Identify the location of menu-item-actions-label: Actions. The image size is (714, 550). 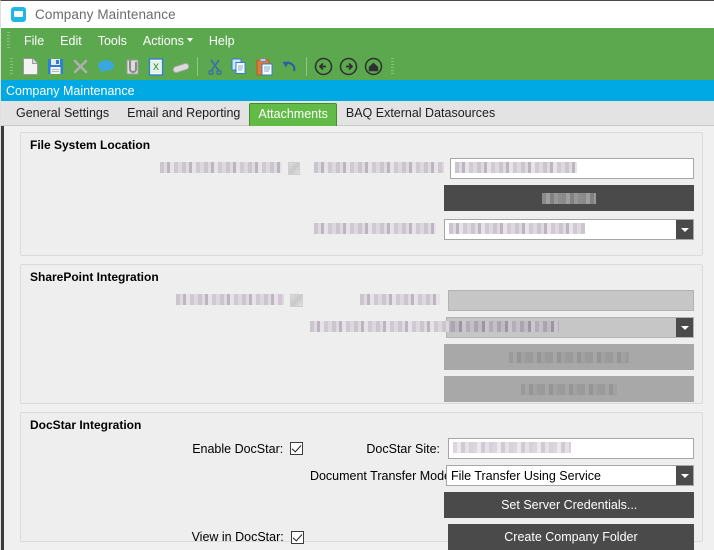
(163, 40).